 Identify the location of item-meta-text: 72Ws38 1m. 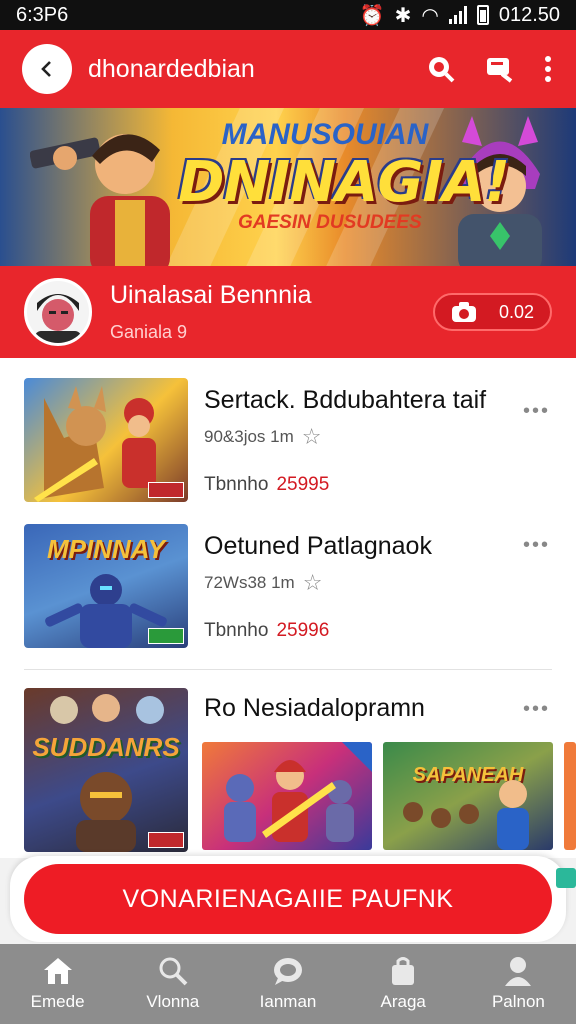
(249, 582).